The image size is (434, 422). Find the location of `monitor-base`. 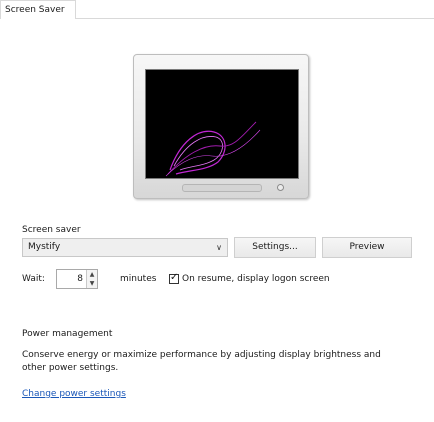

monitor-base is located at coordinates (222, 188).